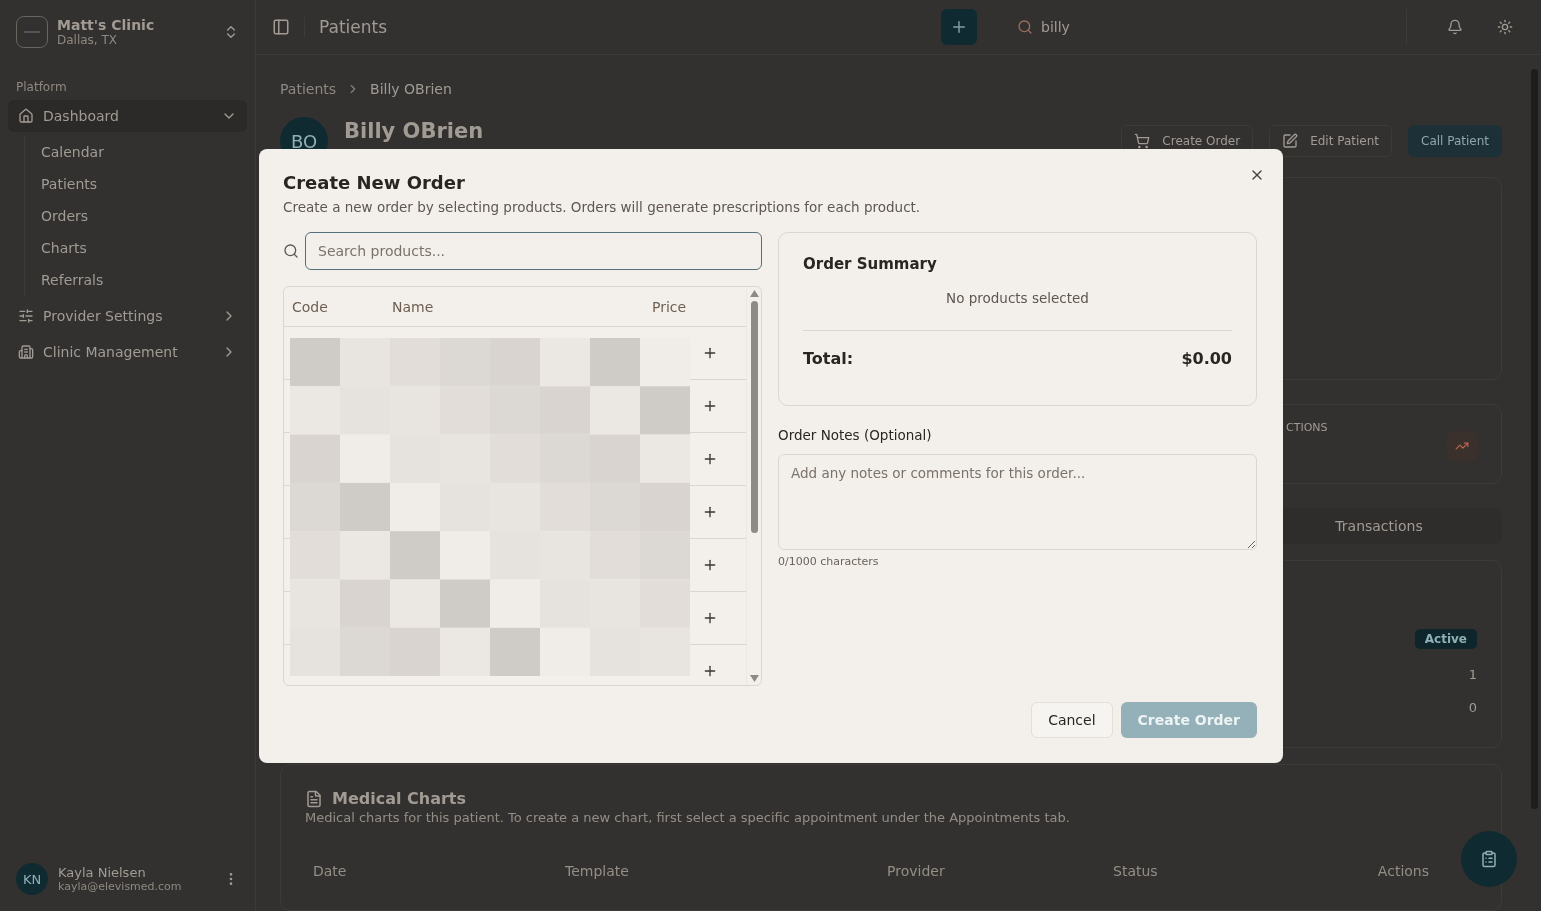 The image size is (1541, 911). What do you see at coordinates (102, 872) in the screenshot?
I see `user-name: Kayla Nielsen` at bounding box center [102, 872].